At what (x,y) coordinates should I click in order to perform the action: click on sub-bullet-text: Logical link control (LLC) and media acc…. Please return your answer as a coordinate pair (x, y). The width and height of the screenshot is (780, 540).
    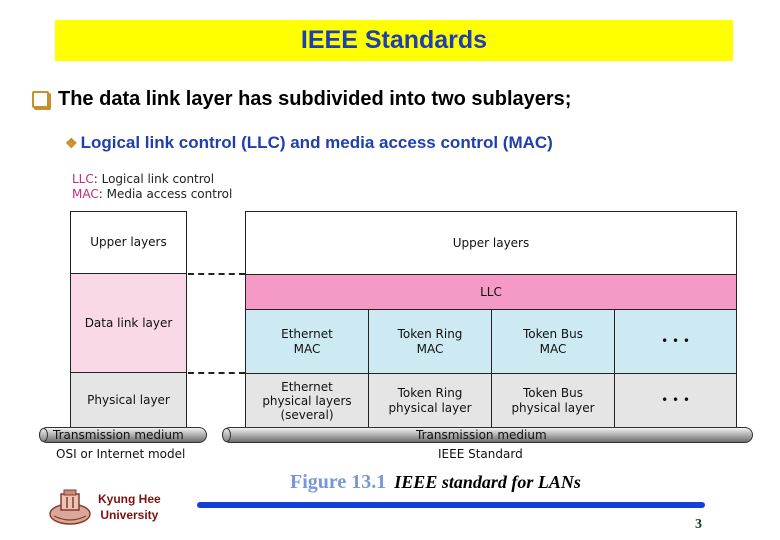
    Looking at the image, I should click on (316, 142).